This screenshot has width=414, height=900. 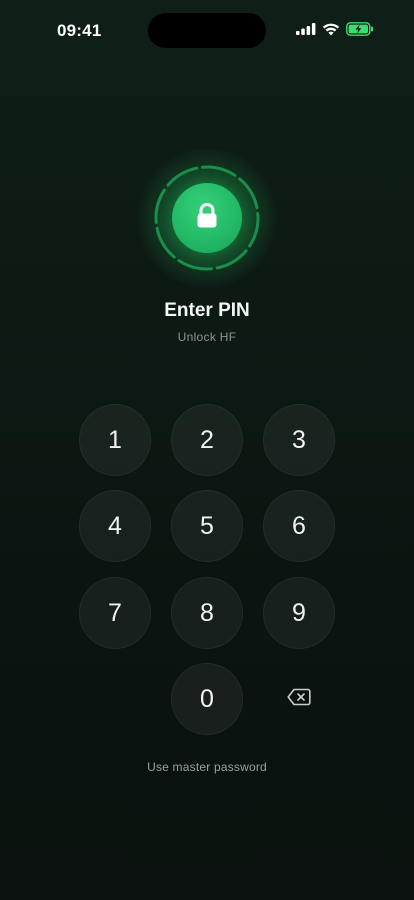 I want to click on key-4: 4, so click(x=115, y=526).